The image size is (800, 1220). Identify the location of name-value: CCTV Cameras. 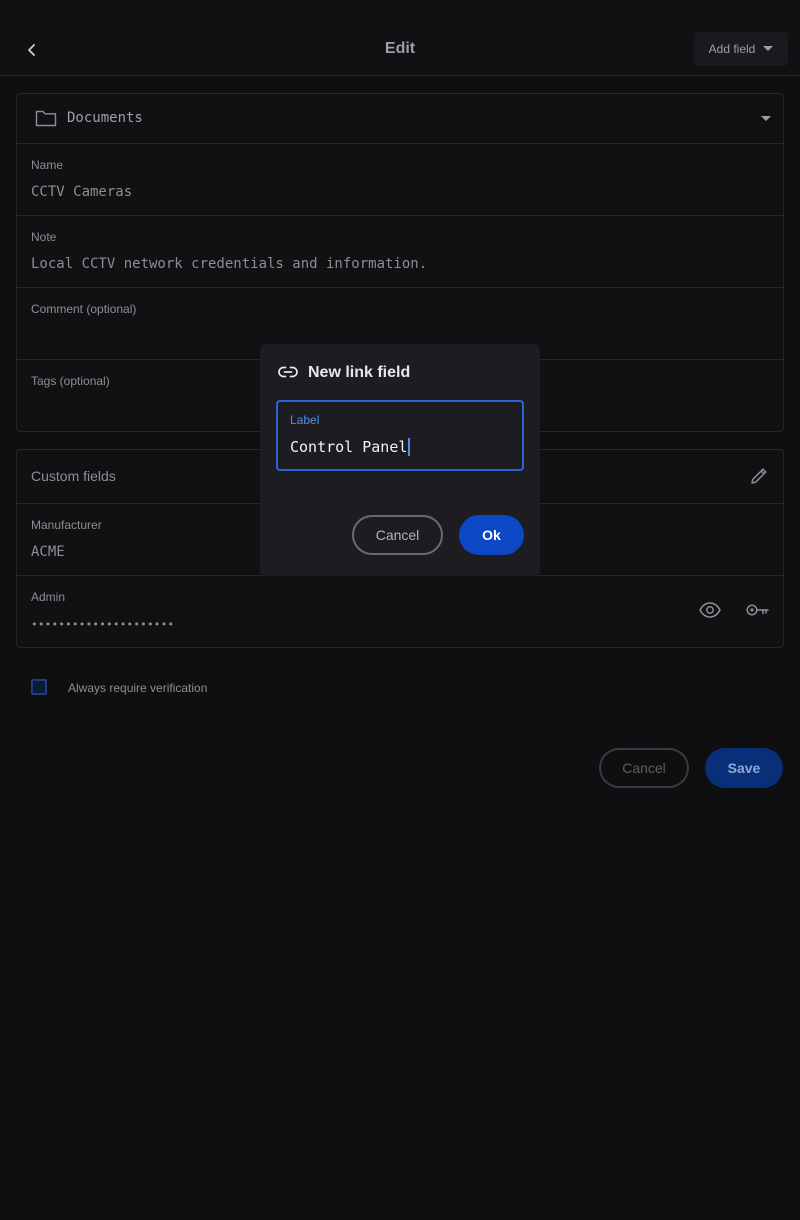
(82, 192).